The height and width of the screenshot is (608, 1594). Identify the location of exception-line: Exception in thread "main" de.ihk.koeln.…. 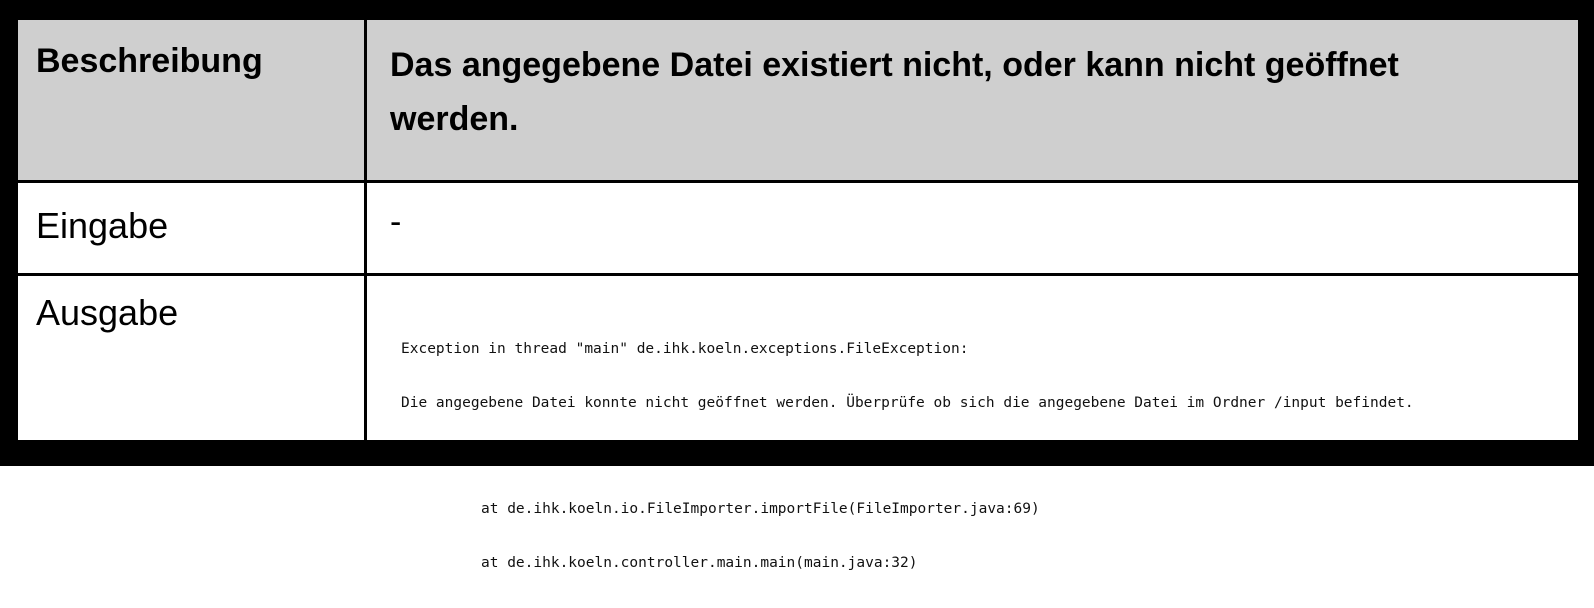
(685, 349).